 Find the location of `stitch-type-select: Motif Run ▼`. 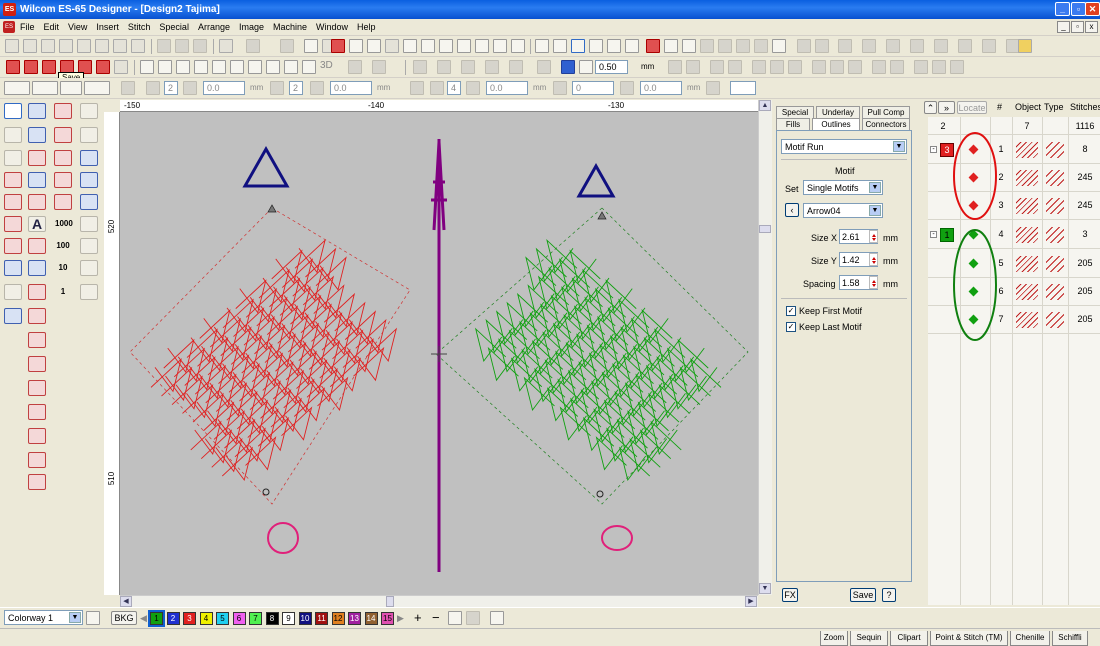

stitch-type-select: Motif Run ▼ is located at coordinates (844, 146).